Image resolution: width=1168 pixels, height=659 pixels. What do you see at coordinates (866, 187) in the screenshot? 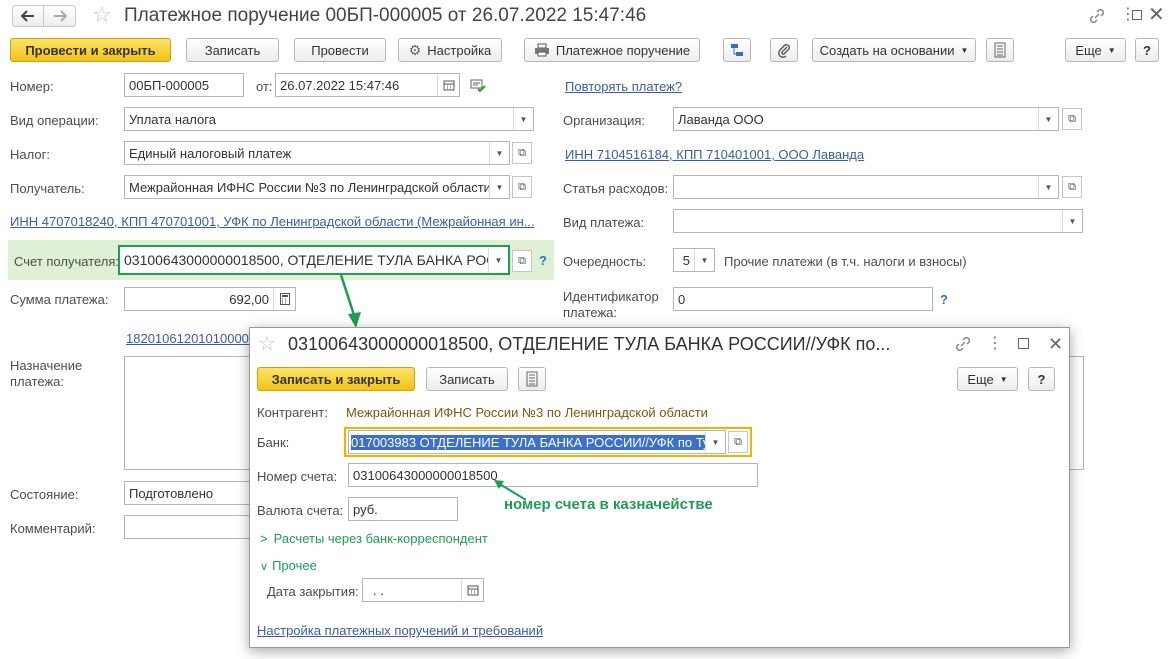
I see `expense-item-field: ▼` at bounding box center [866, 187].